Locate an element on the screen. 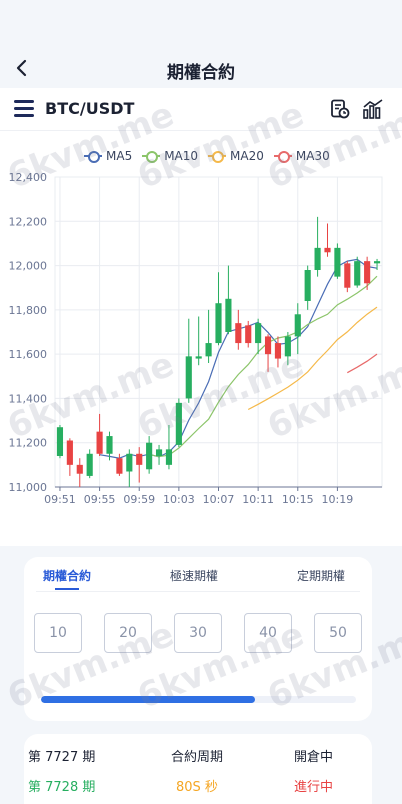  duration-option-10: 10 is located at coordinates (58, 633).